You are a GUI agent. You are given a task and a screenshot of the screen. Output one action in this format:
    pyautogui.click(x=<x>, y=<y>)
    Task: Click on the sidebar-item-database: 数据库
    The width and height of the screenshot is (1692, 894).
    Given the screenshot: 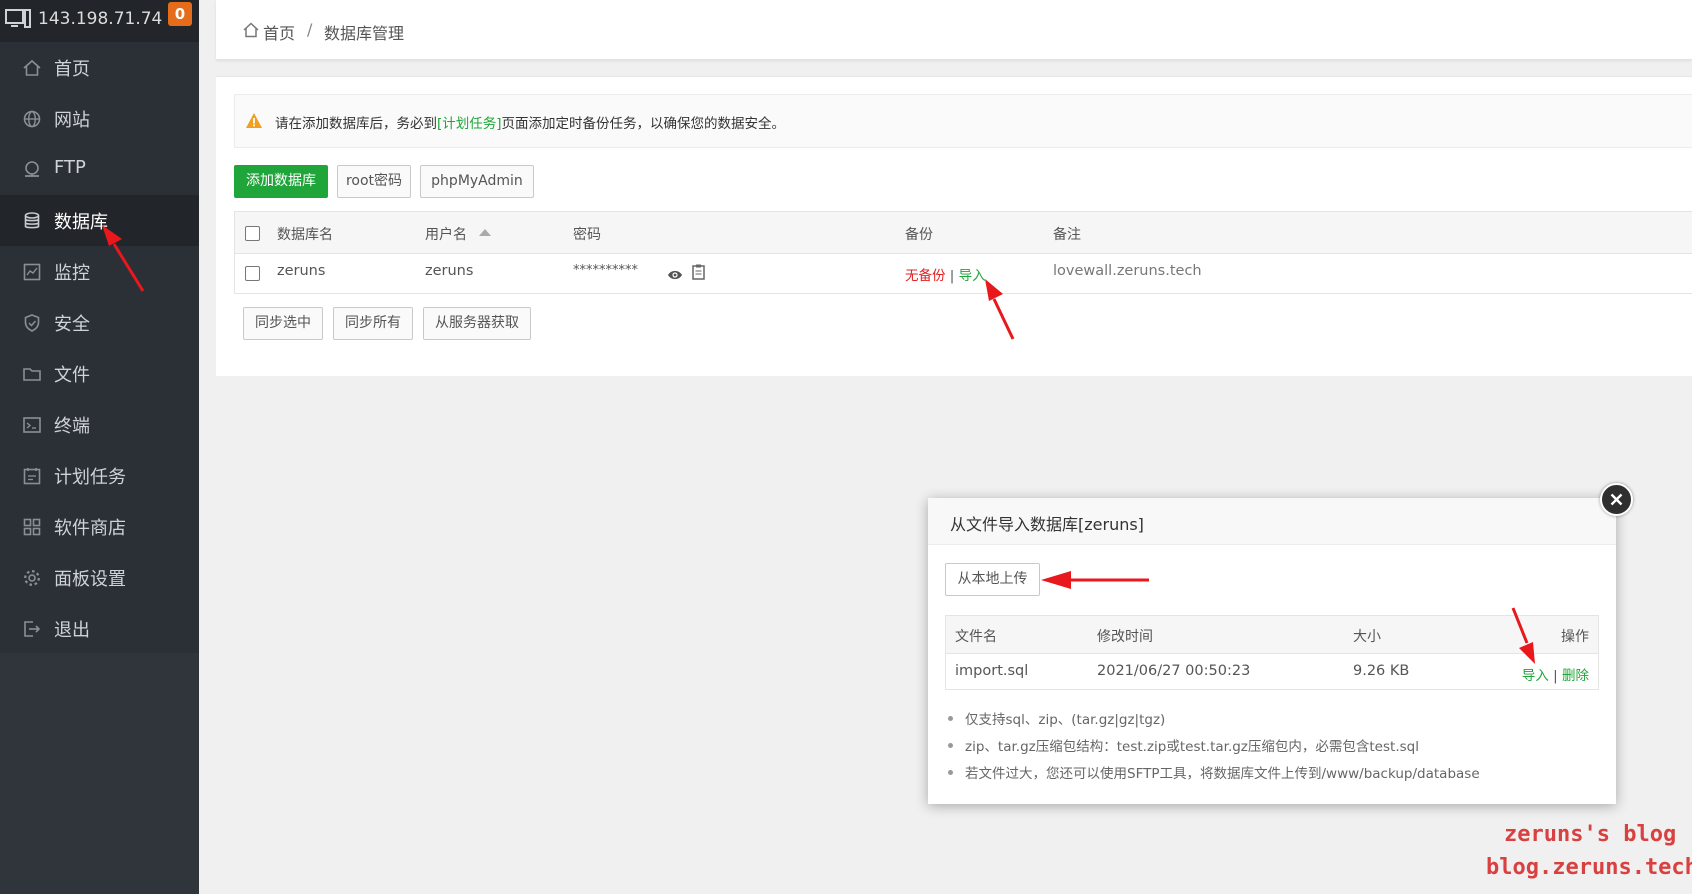 What is the action you would take?
    pyautogui.click(x=99, y=220)
    